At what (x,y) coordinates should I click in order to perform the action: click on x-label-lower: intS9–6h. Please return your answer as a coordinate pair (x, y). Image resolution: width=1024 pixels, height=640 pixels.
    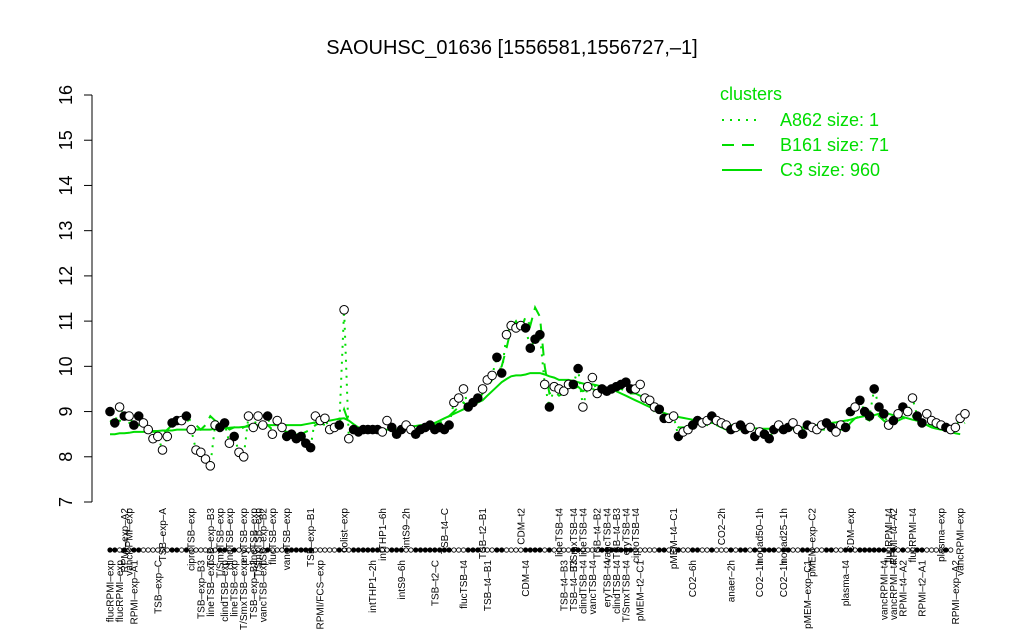
    Looking at the image, I should click on (402, 579).